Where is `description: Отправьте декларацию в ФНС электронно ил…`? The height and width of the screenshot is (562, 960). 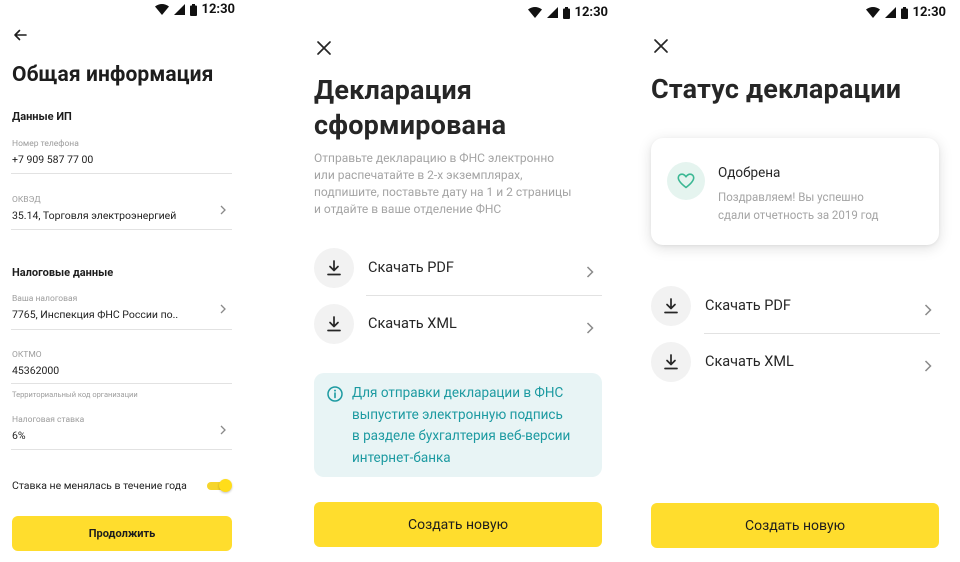
description: Отправьте декларацию в ФНС электронно ил… is located at coordinates (442, 184).